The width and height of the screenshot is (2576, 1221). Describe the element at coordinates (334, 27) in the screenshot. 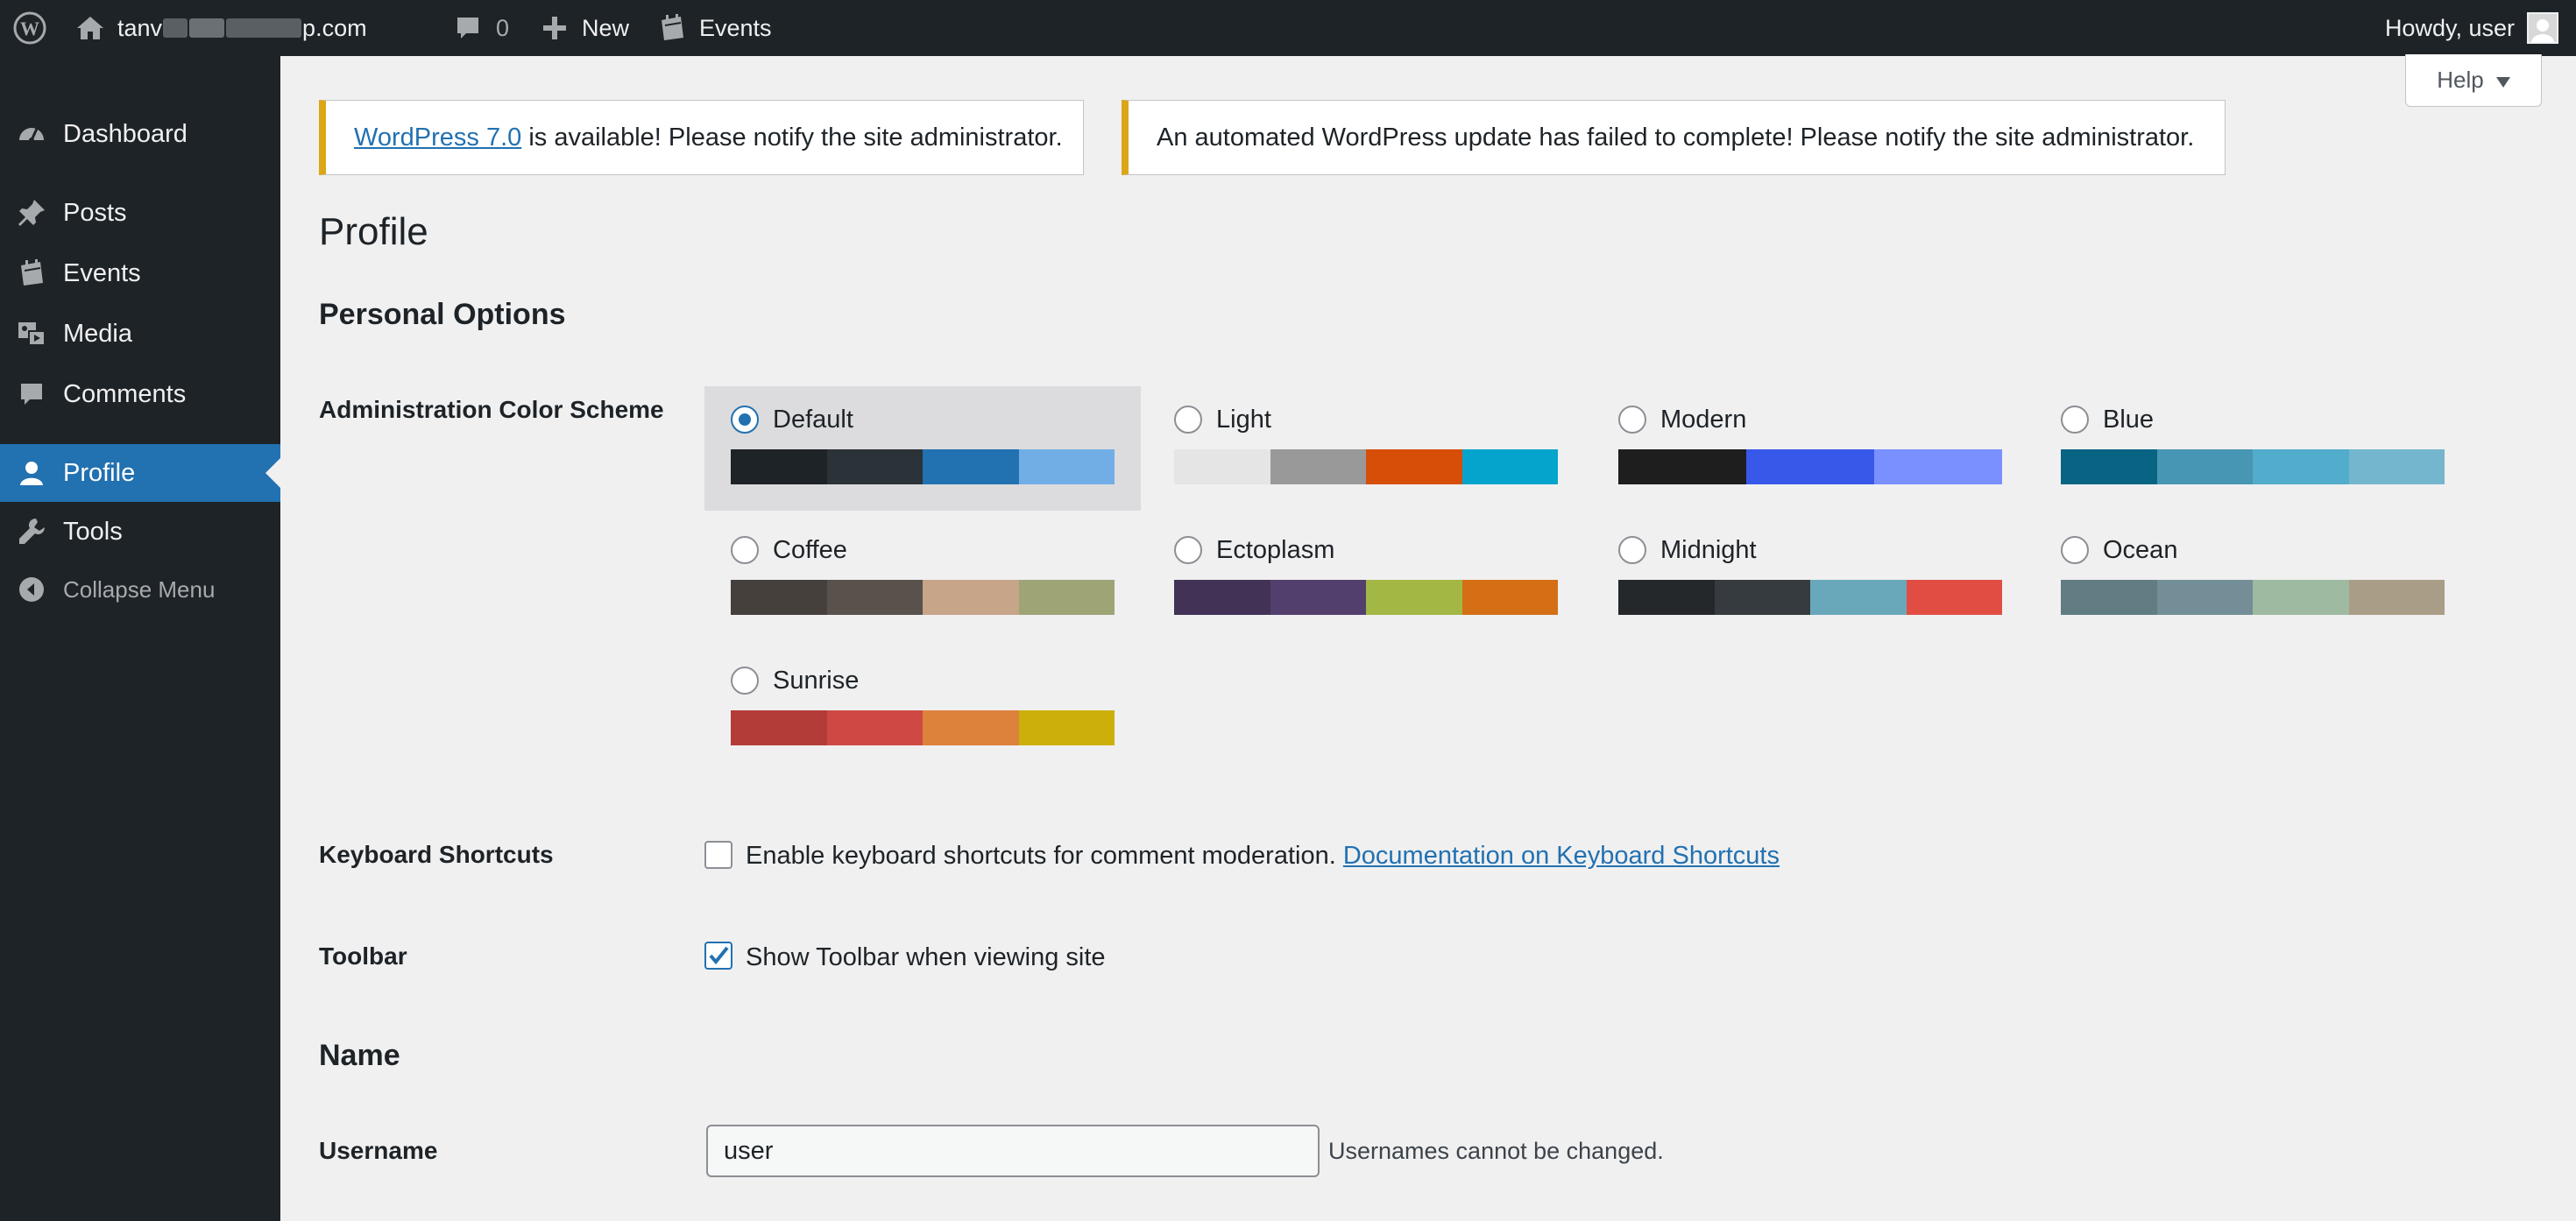

I see `site-name-suffix: p.com` at that location.